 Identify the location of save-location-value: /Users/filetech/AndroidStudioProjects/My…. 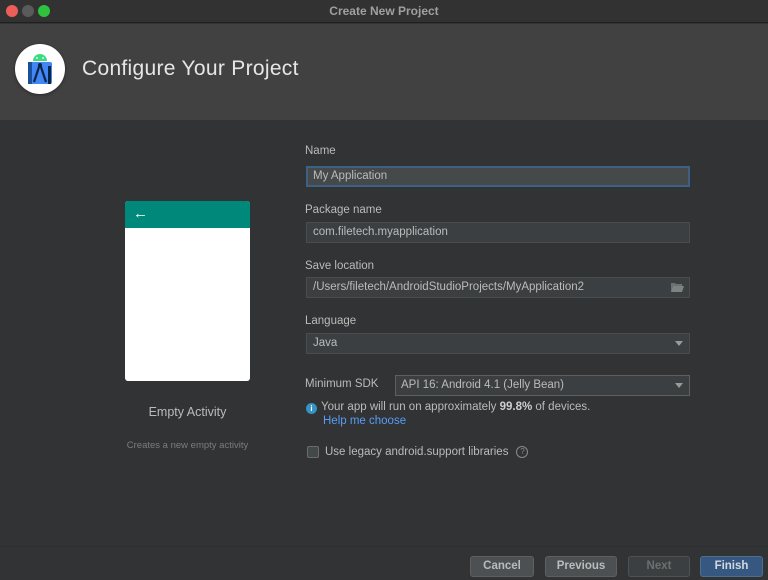
(449, 287).